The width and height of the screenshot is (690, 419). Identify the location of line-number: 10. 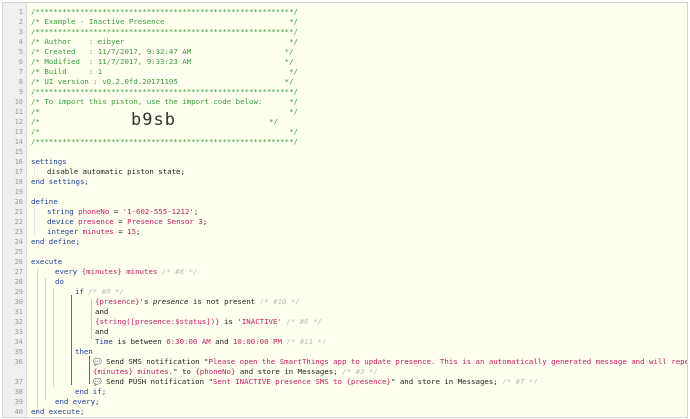
(18, 102).